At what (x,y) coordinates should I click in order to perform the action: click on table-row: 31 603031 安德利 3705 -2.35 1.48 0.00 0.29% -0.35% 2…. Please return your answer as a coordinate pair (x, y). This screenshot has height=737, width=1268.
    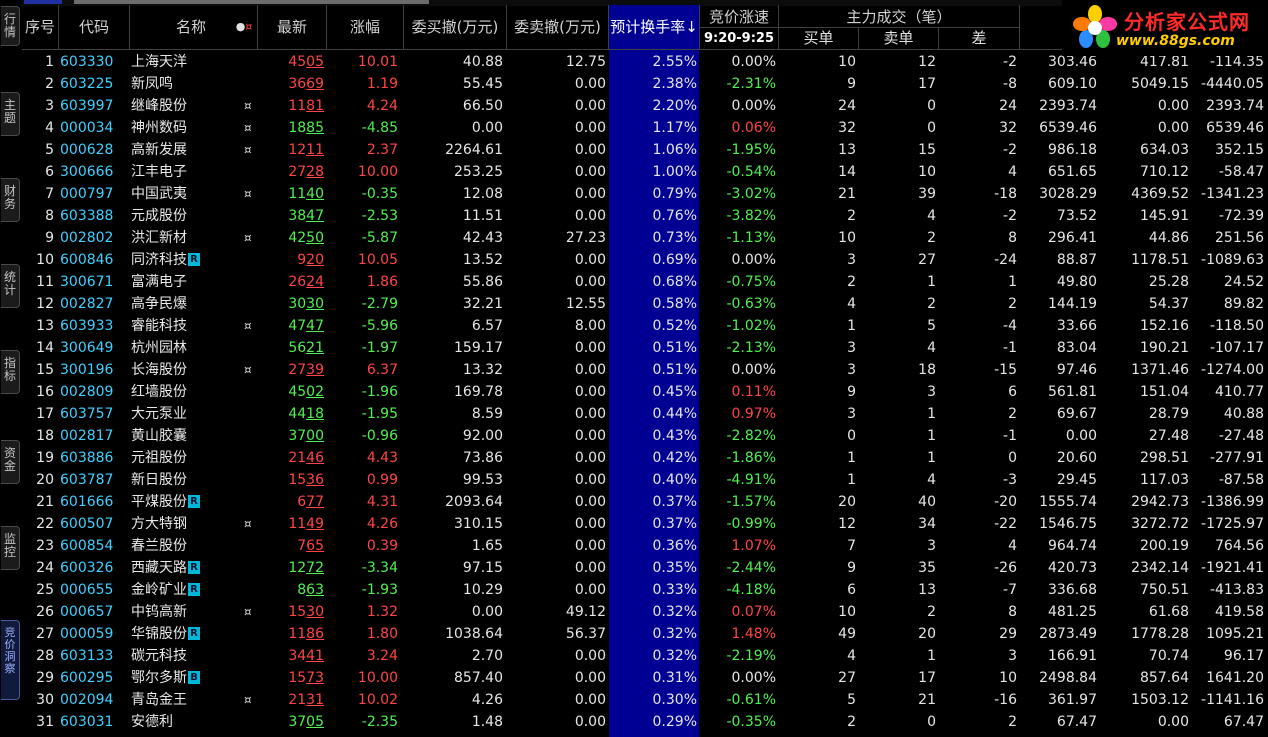
    Looking at the image, I should click on (645, 722).